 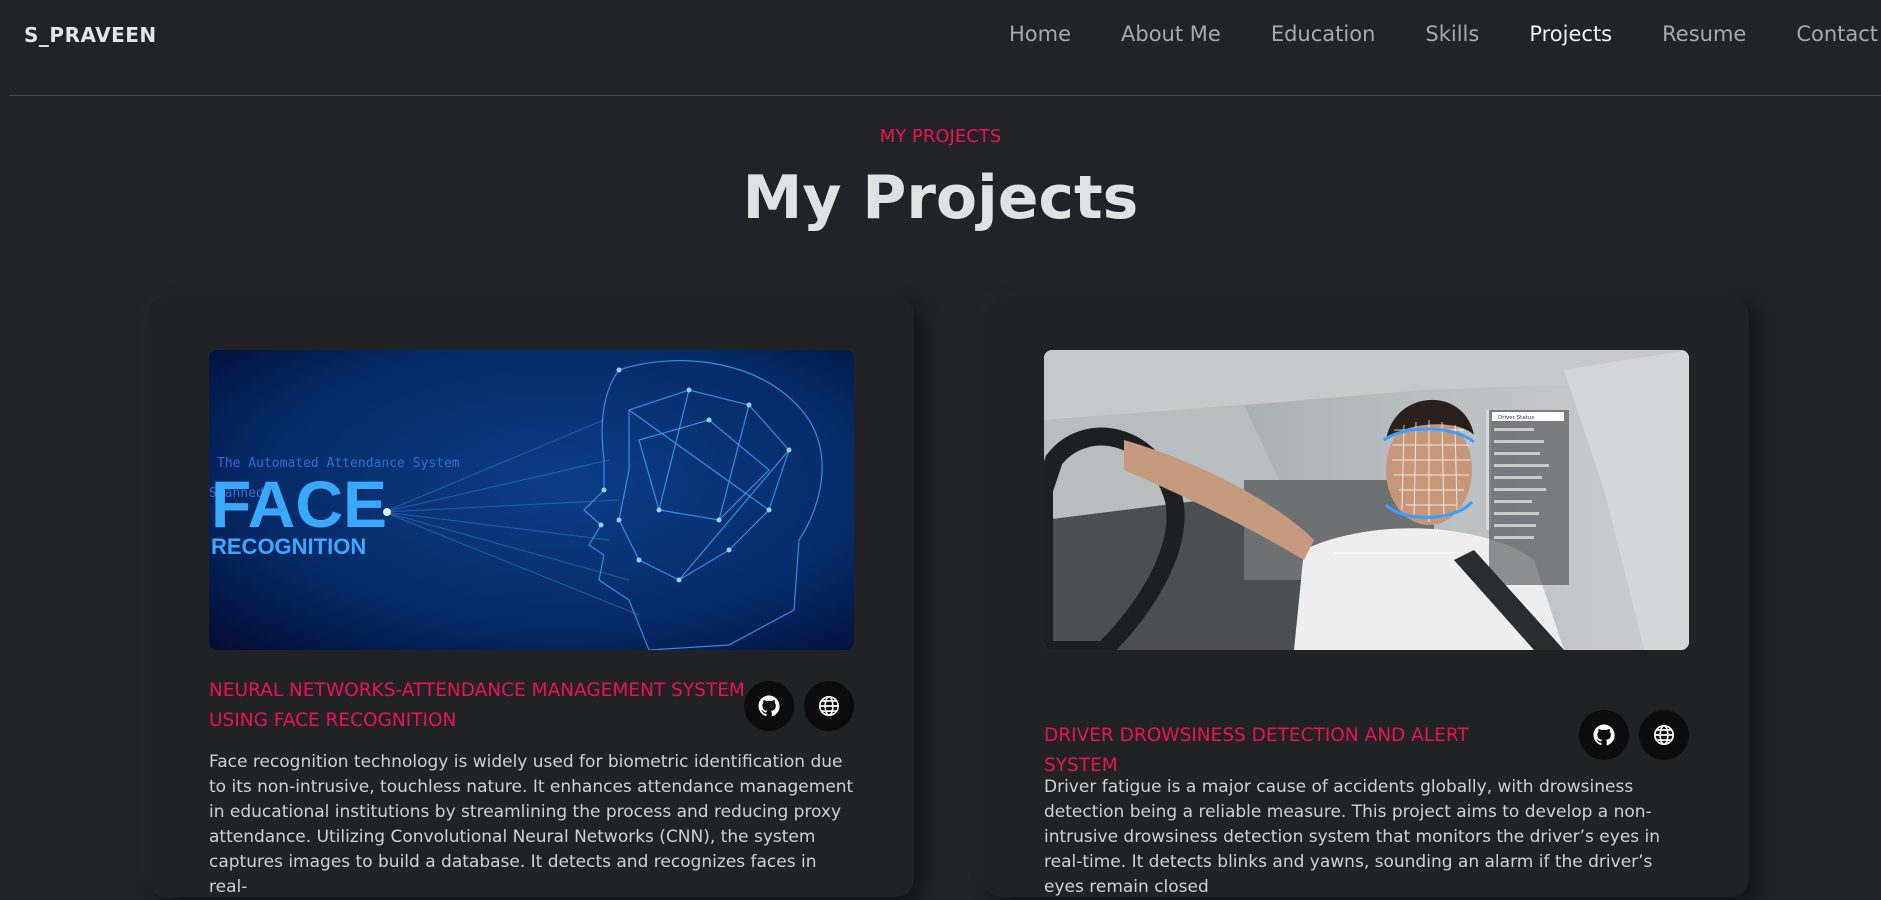 What do you see at coordinates (1040, 34) in the screenshot?
I see `nav-item-home: Home` at bounding box center [1040, 34].